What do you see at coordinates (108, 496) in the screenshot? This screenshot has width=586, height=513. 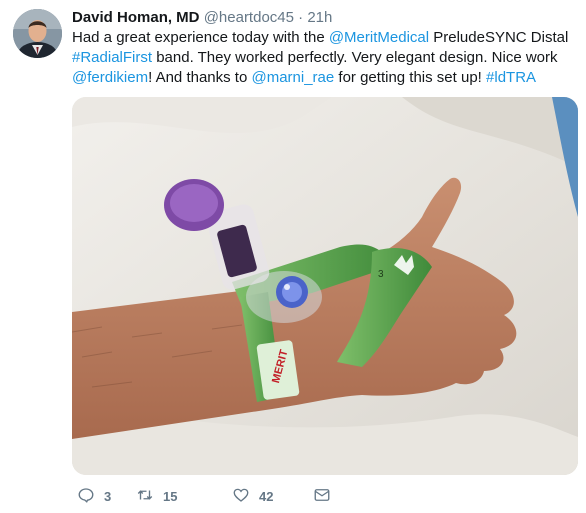 I see `reply-count: 3` at bounding box center [108, 496].